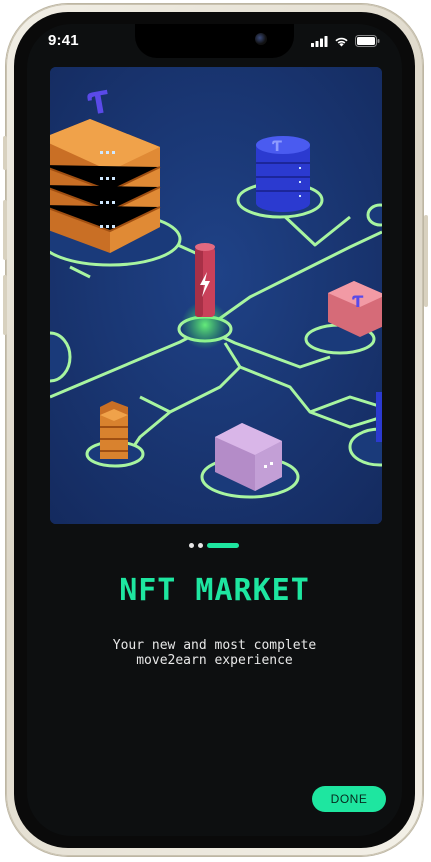  What do you see at coordinates (5, 153) in the screenshot?
I see `mute-switch` at bounding box center [5, 153].